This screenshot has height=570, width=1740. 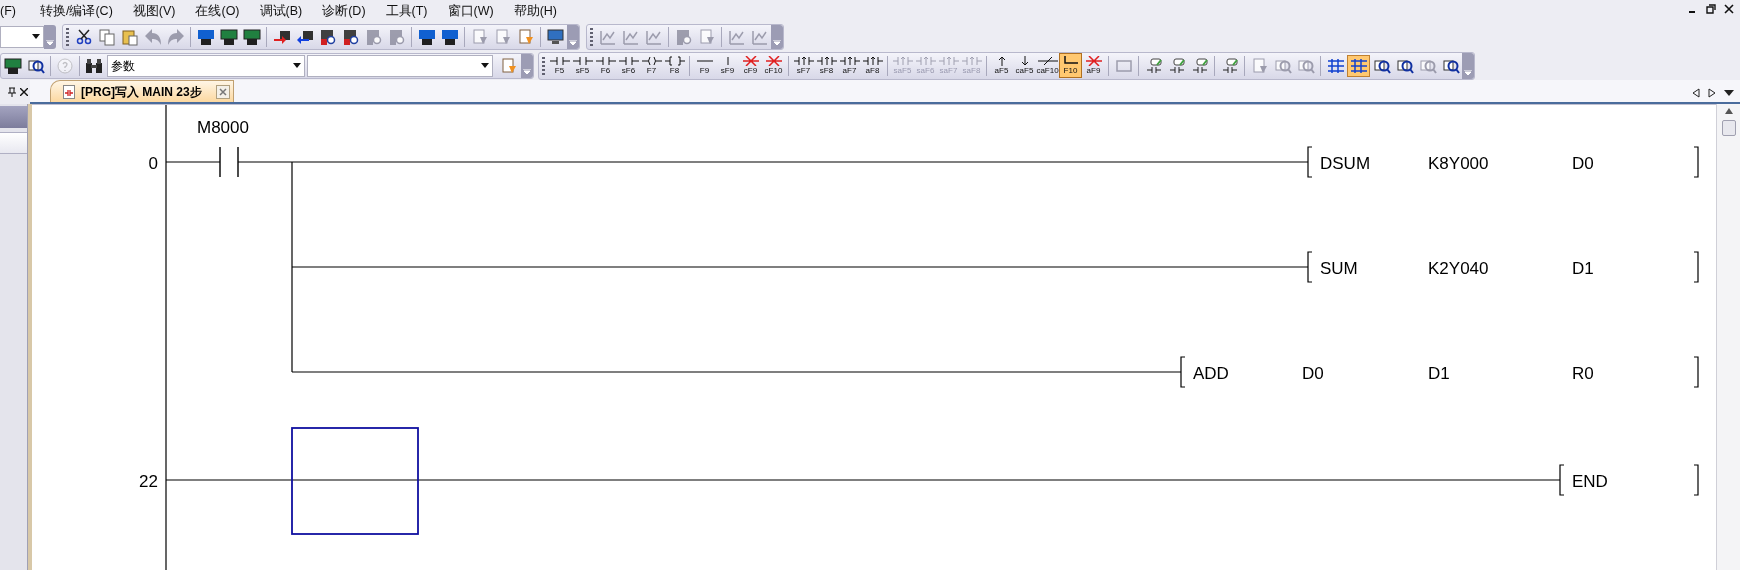 What do you see at coordinates (1339, 269) in the screenshot?
I see `instruction-name: SUM` at bounding box center [1339, 269].